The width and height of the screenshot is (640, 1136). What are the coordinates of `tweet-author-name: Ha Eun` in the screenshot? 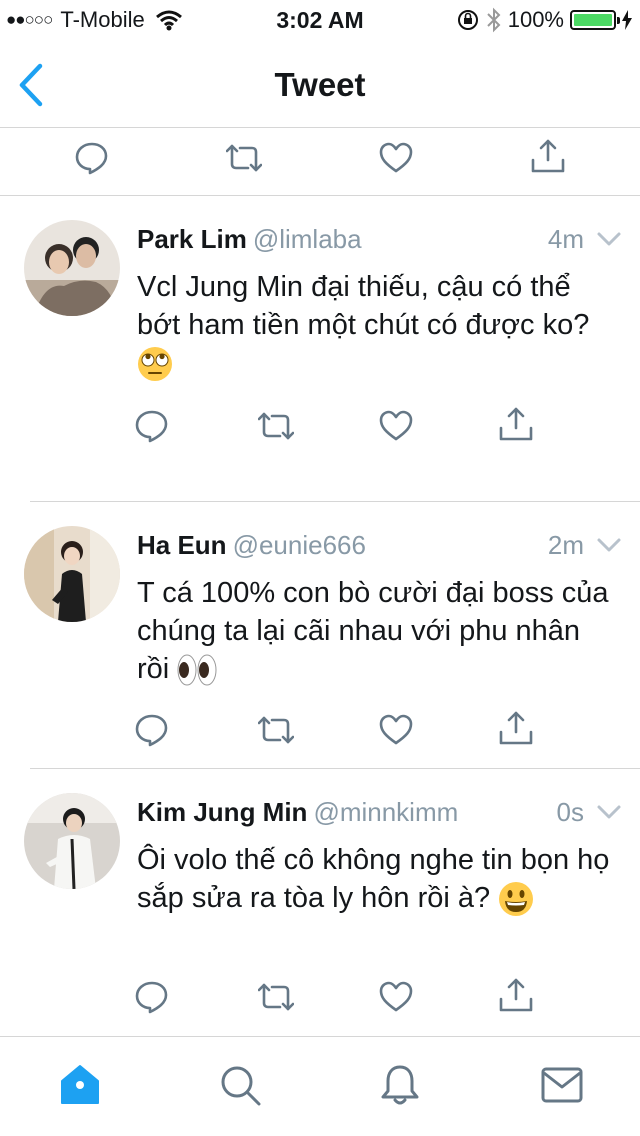 It's located at (182, 545).